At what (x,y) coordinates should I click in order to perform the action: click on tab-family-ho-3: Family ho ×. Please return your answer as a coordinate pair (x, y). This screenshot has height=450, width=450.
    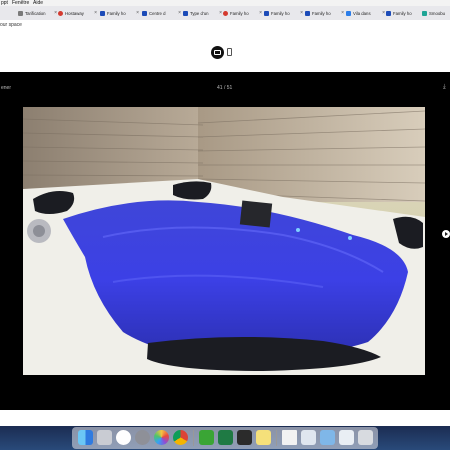
    Looking at the image, I should click on (284, 13).